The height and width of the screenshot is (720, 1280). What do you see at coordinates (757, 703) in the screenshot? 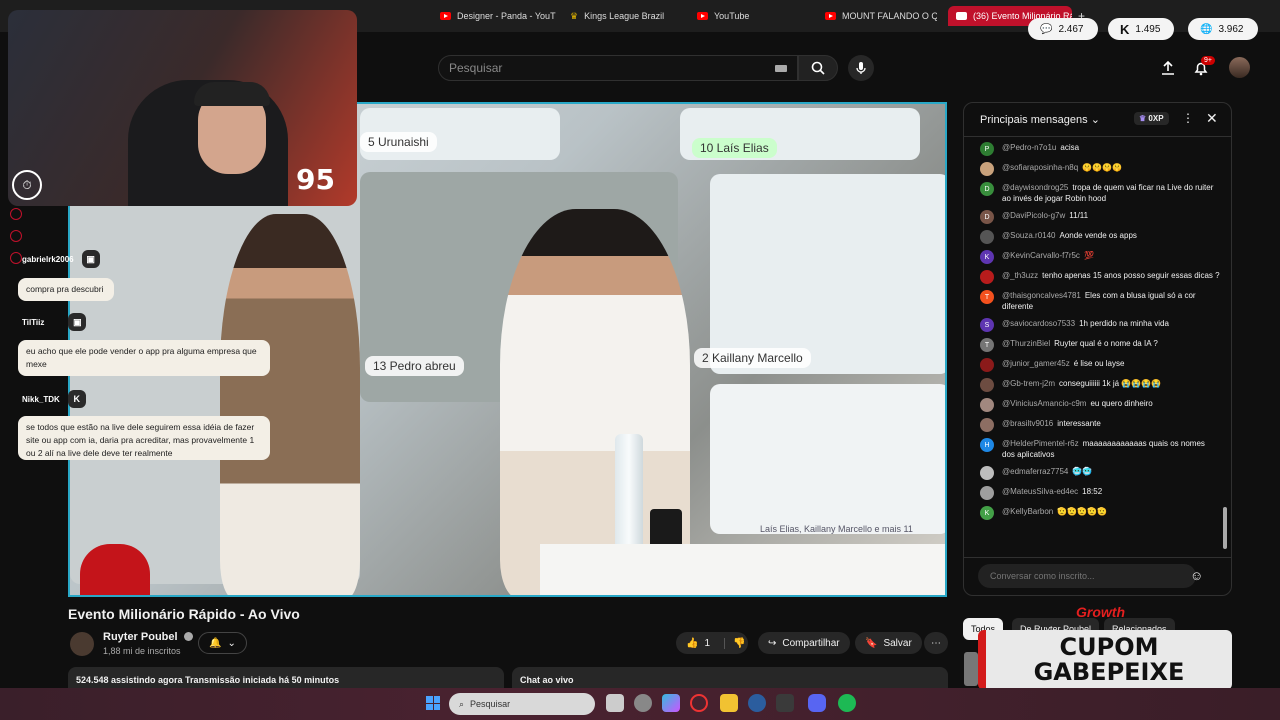
I see `steam-icon` at bounding box center [757, 703].